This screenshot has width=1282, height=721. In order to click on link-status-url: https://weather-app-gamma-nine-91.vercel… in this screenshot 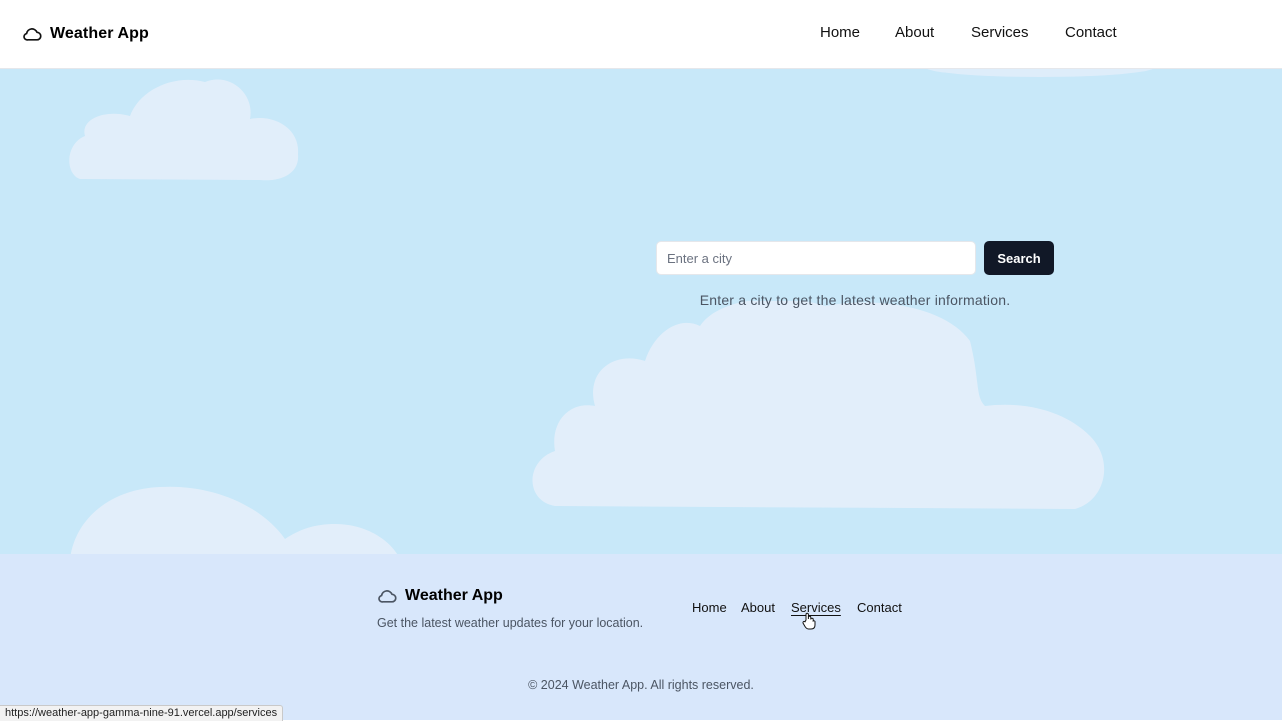, I will do `click(142, 713)`.